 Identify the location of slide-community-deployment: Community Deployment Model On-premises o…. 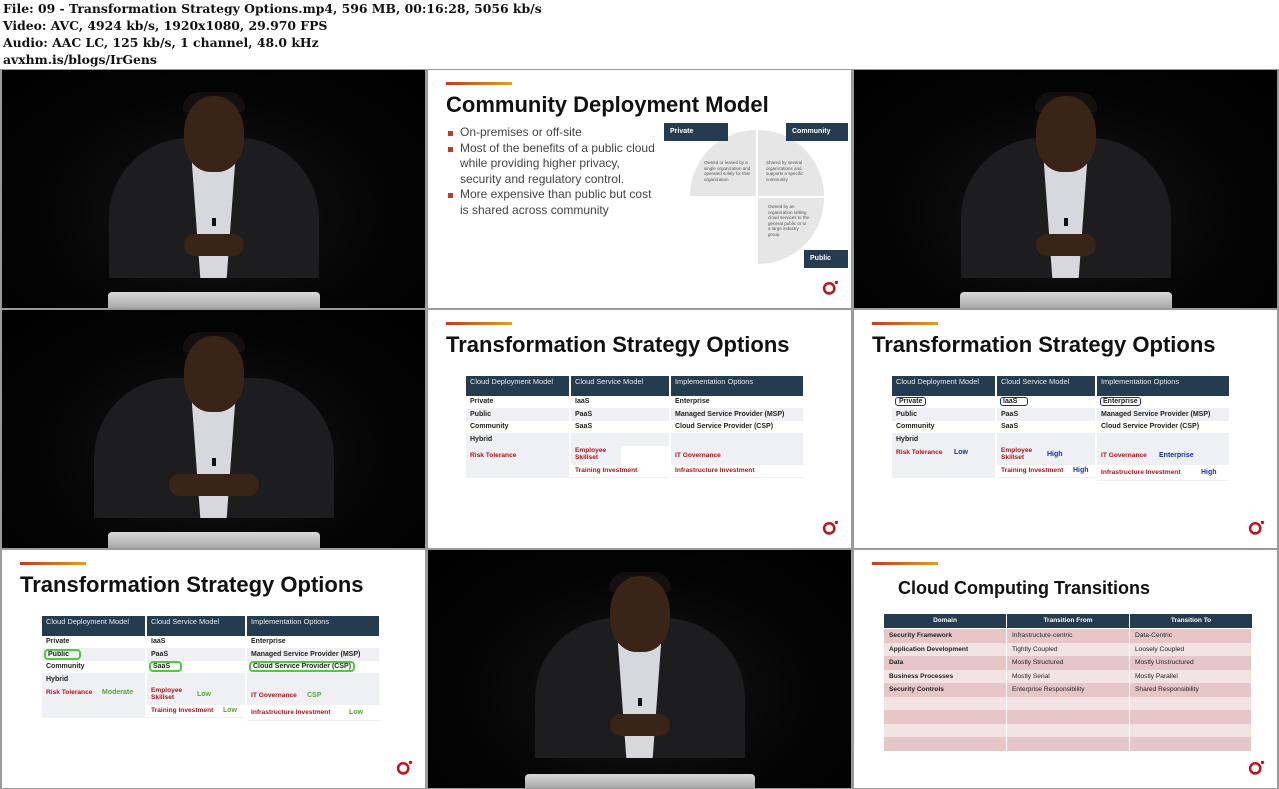
(639, 189).